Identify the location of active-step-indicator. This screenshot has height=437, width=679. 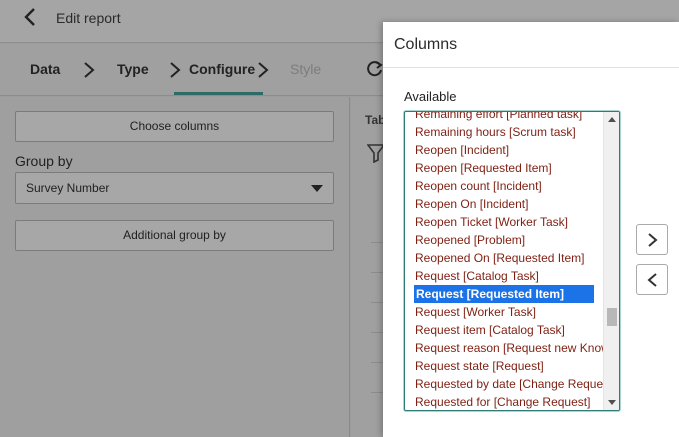
(218, 93).